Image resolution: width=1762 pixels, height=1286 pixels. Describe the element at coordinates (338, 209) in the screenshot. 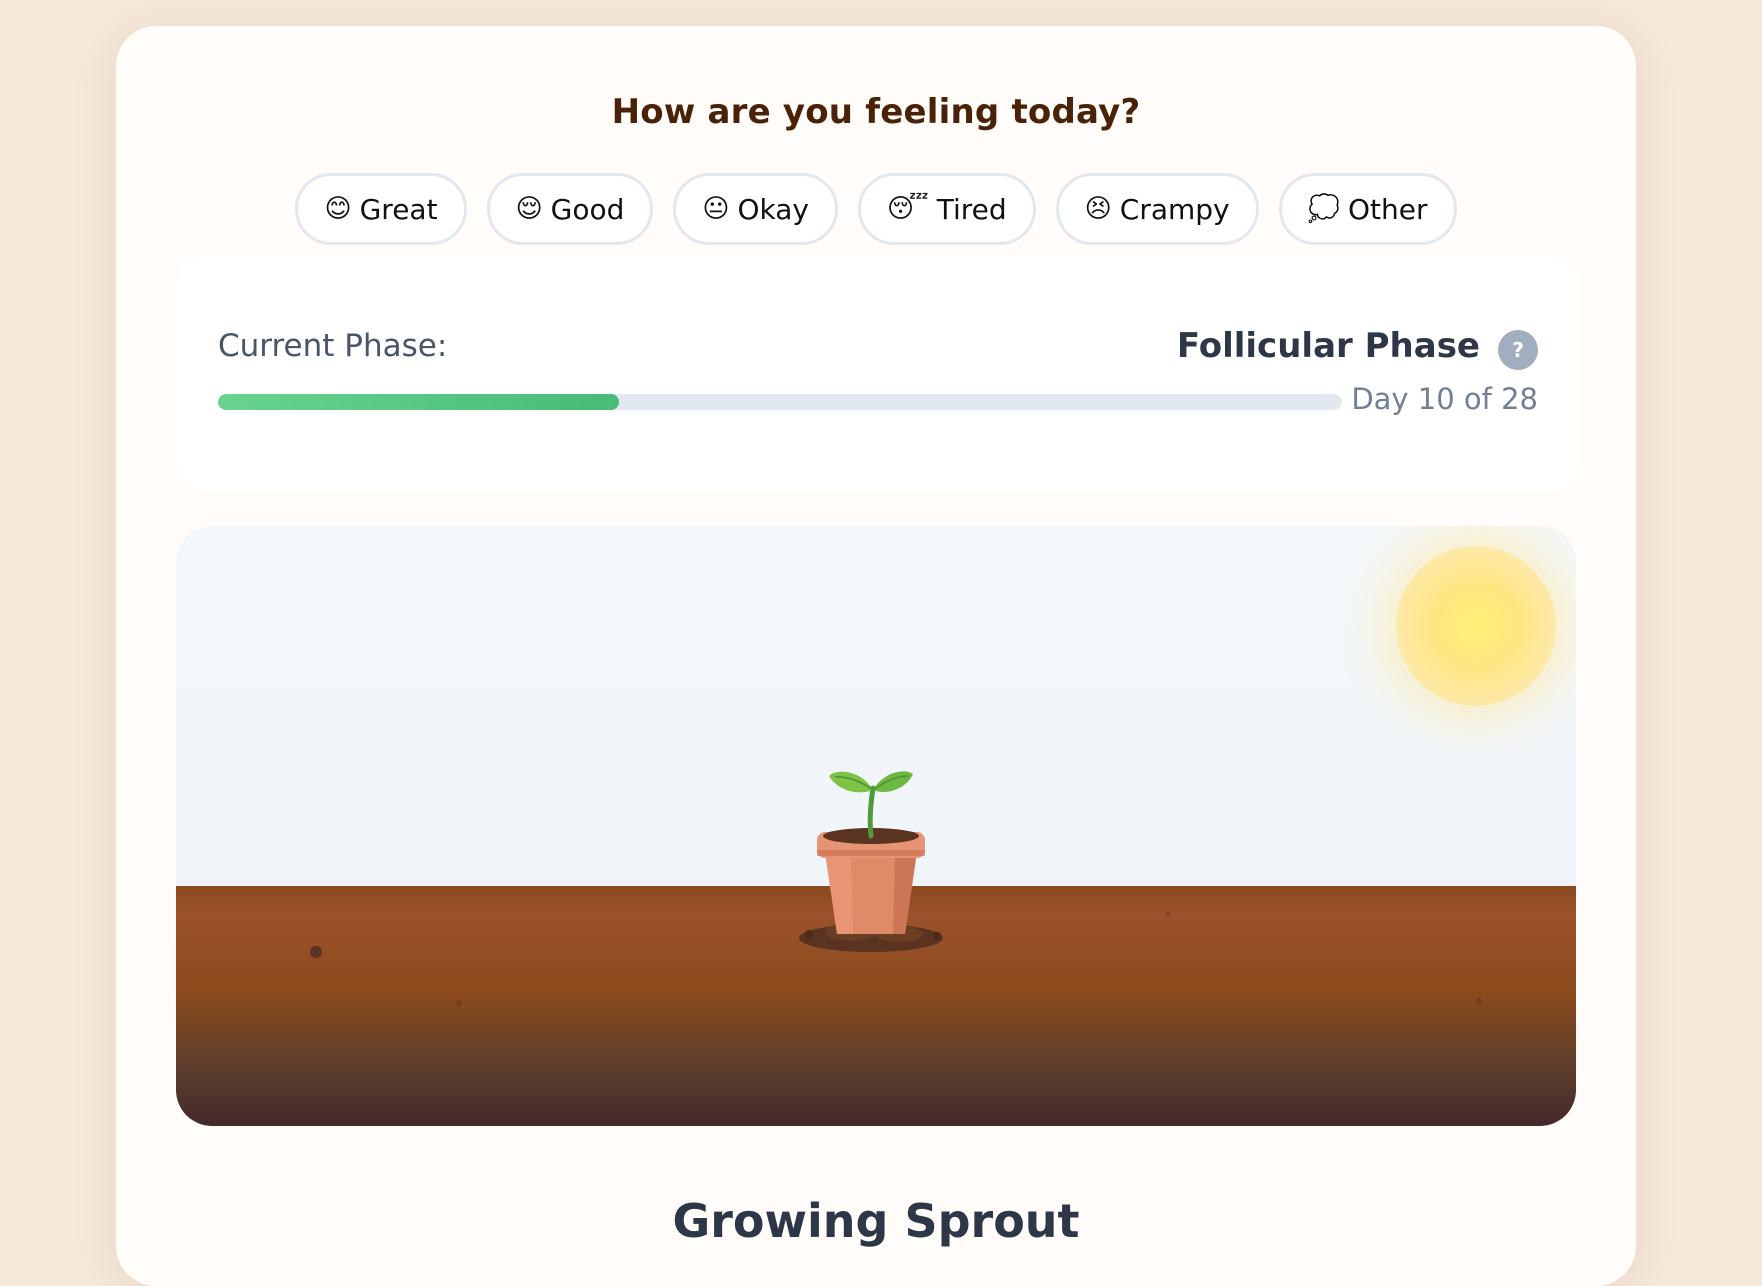

I see `smiling-face-icon: 😊` at that location.